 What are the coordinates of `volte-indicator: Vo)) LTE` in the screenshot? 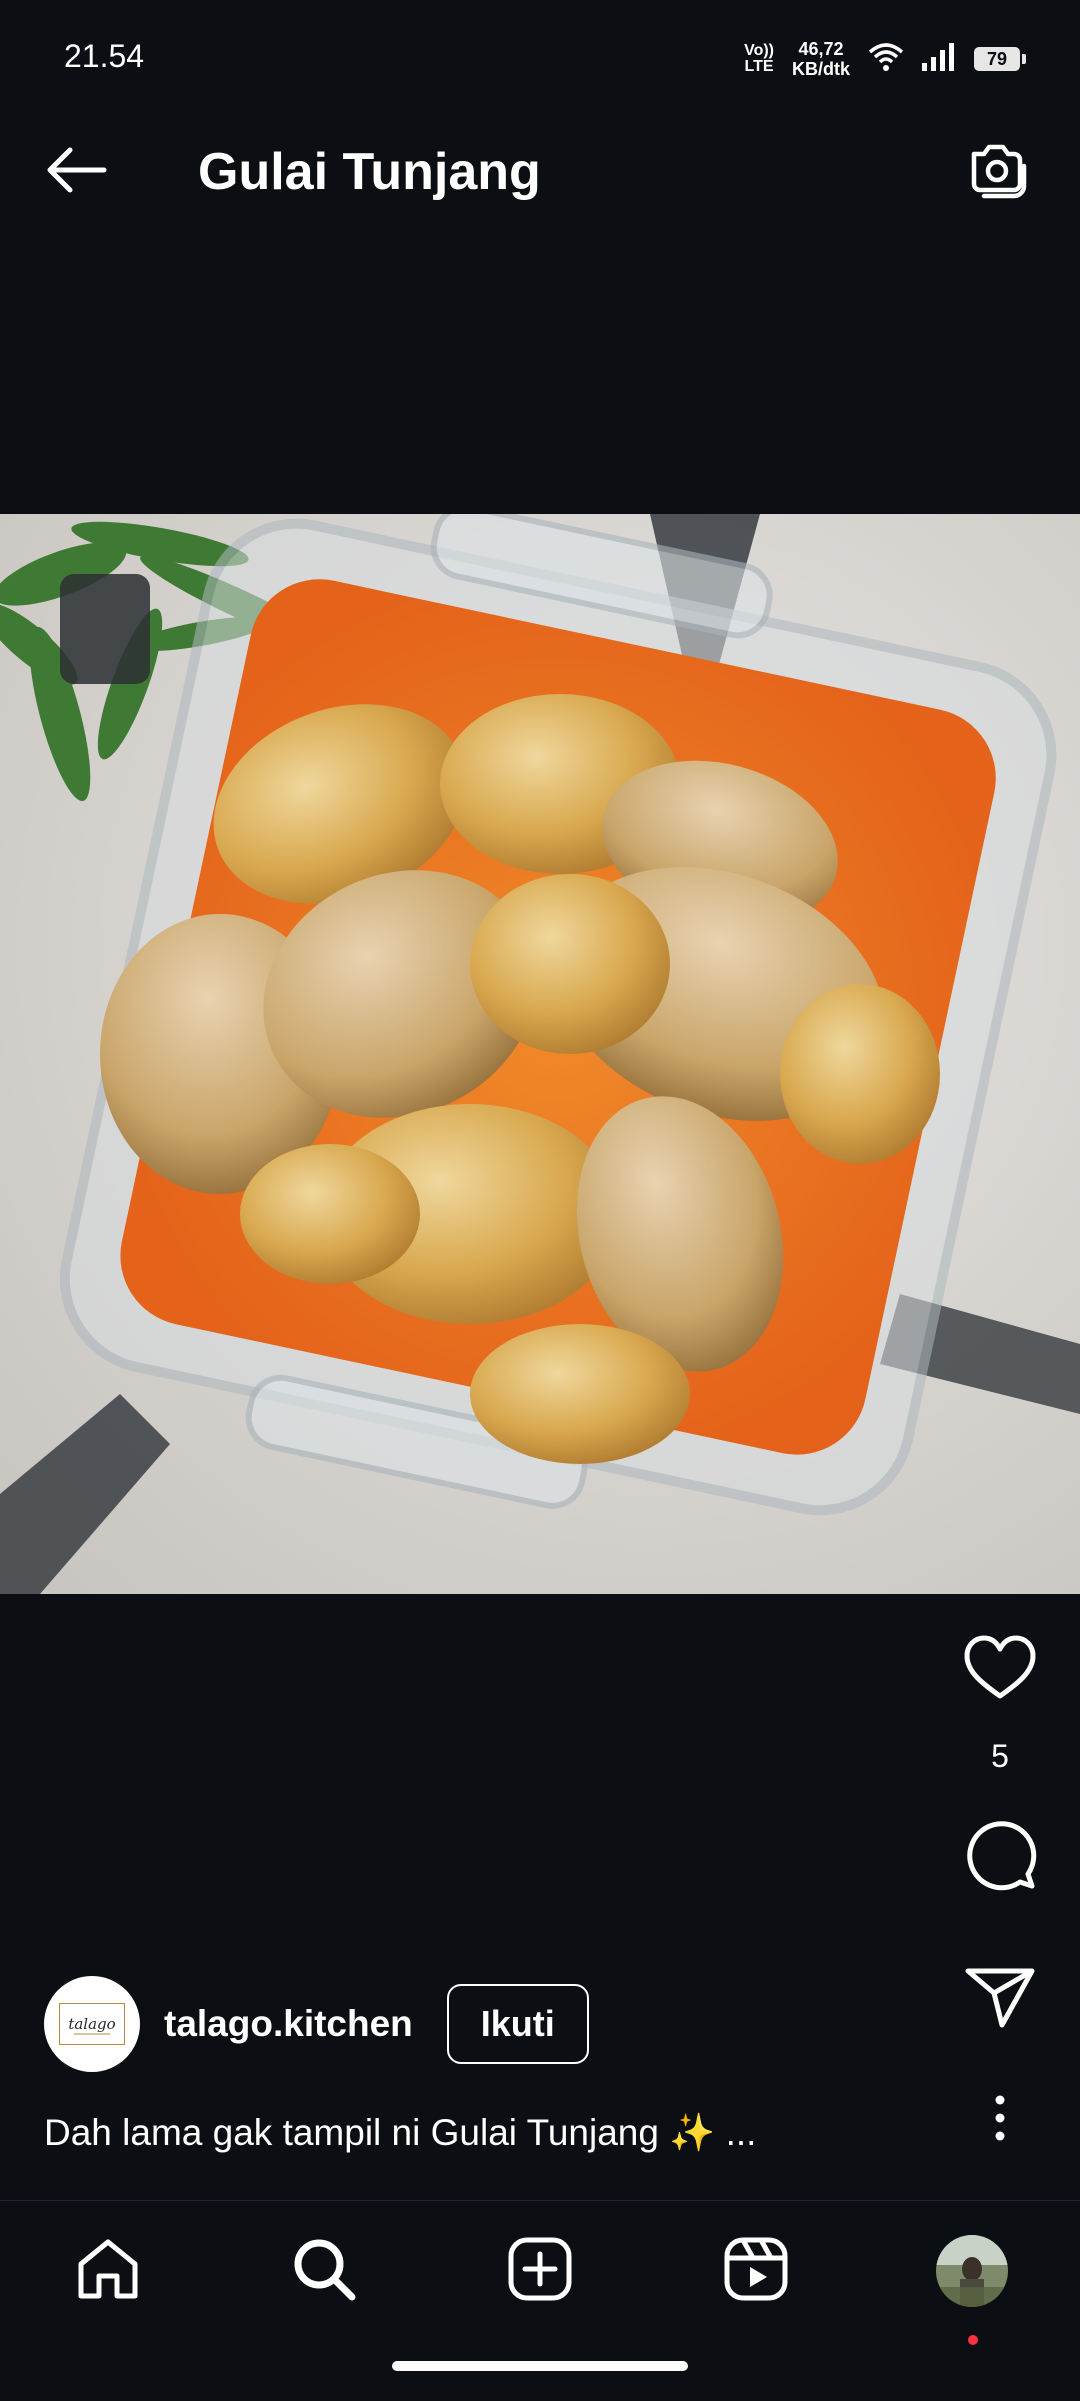 It's located at (759, 59).